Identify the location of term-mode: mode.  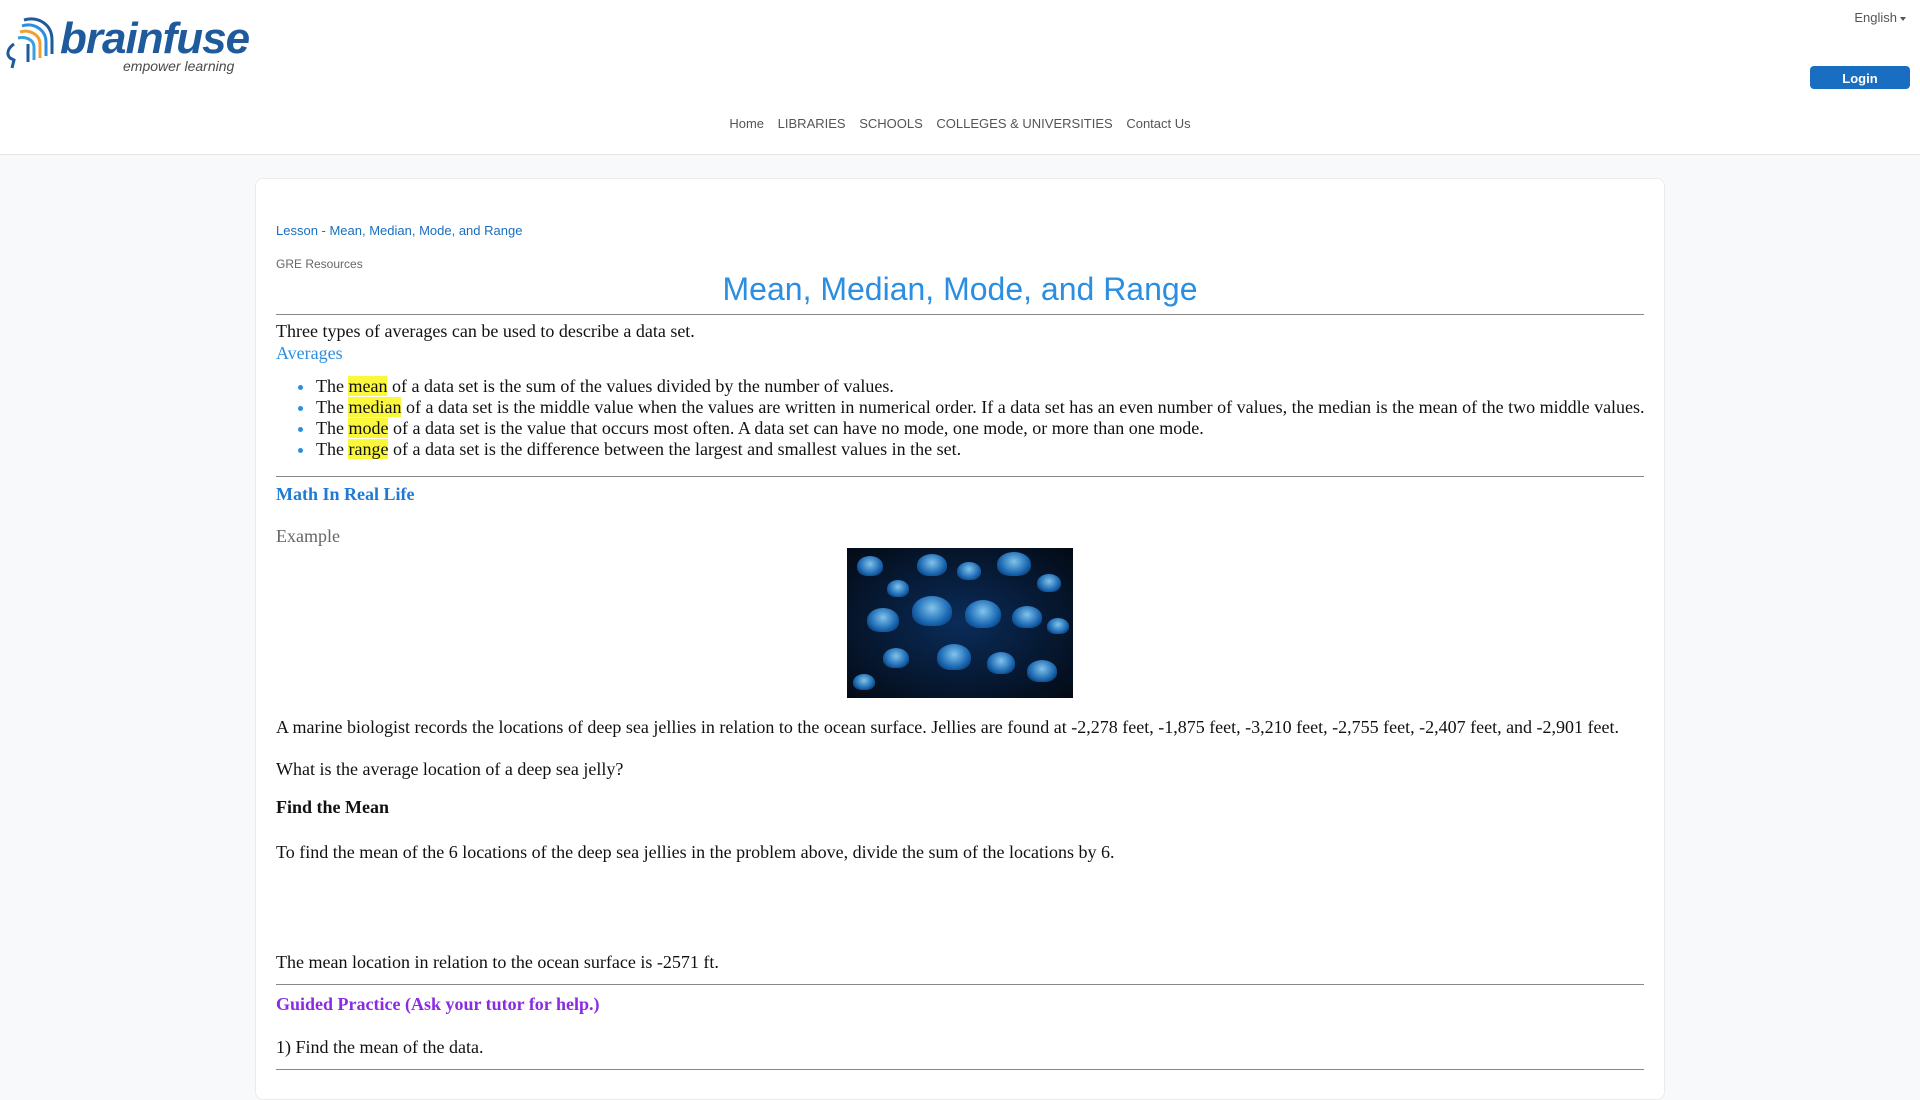
(368, 428).